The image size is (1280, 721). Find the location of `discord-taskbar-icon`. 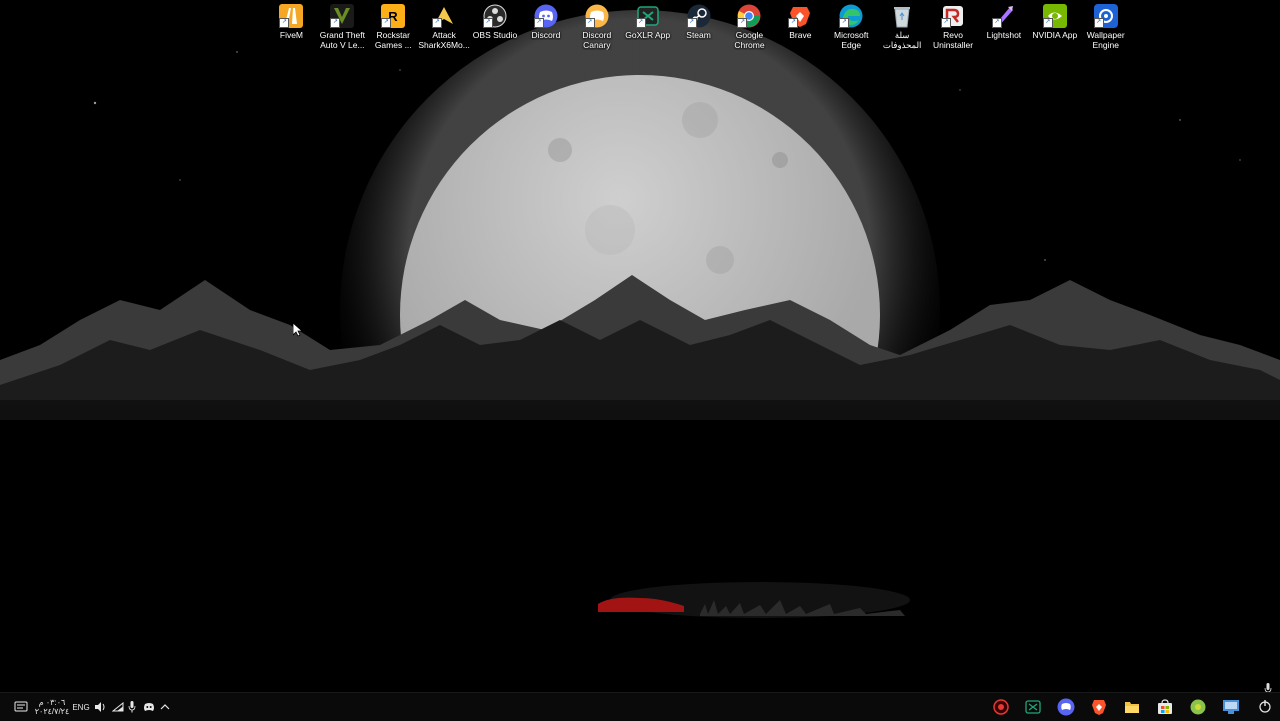

discord-taskbar-icon is located at coordinates (1066, 707).